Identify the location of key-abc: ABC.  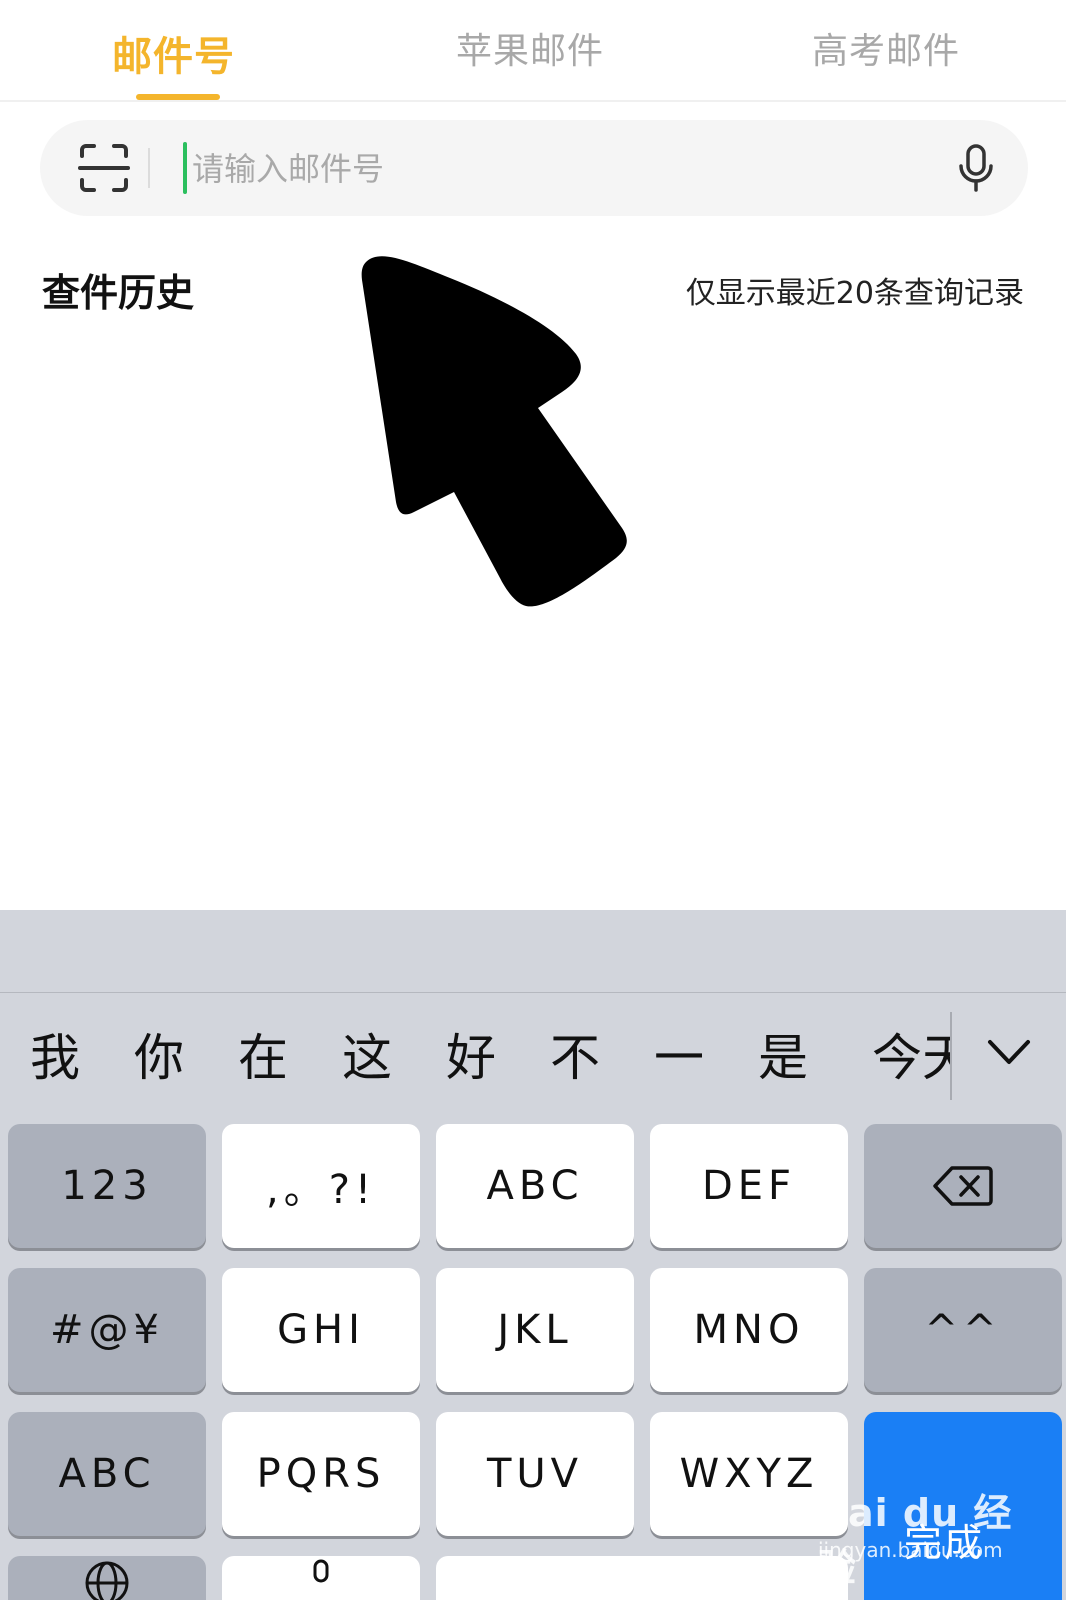
(535, 1186).